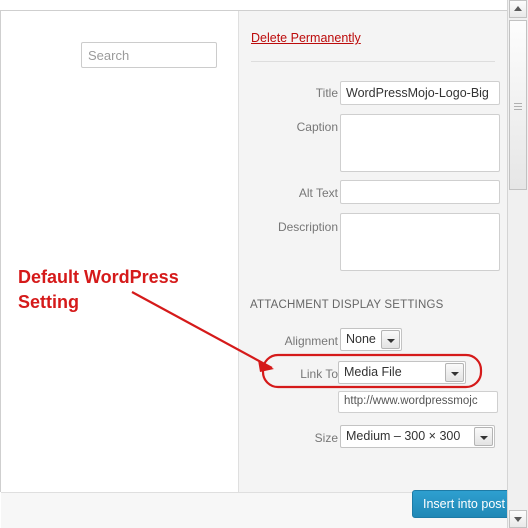 The width and height of the screenshot is (528, 528). I want to click on scroll-up-arrow-icon, so click(518, 9).